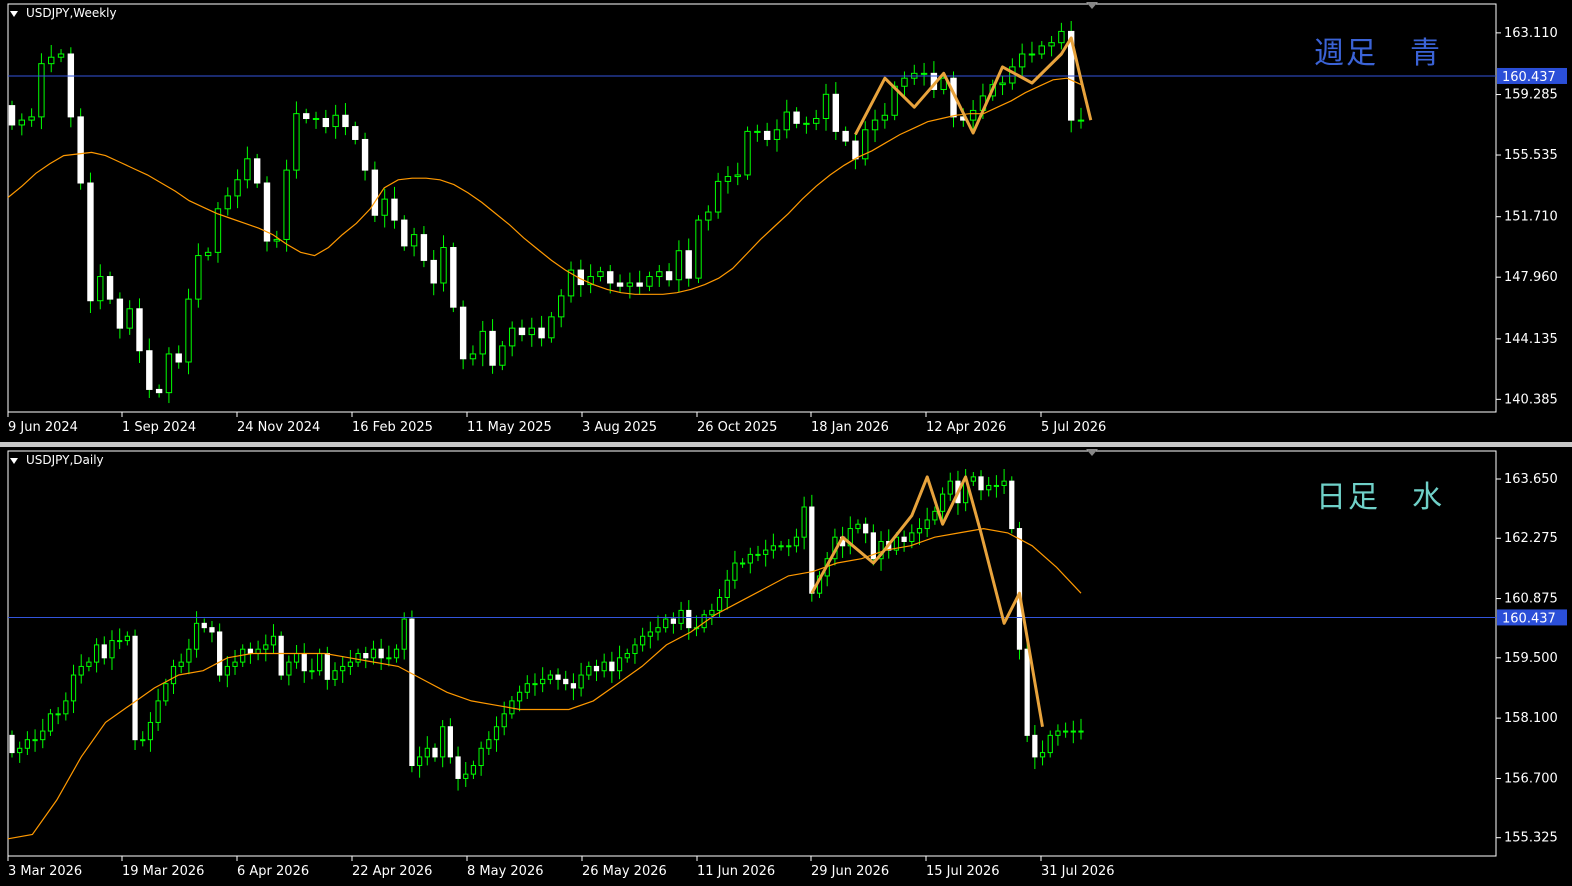 This screenshot has width=1572, height=886. Describe the element at coordinates (159, 427) in the screenshot. I see `x-tick-label: 1 Sep 2024` at that location.